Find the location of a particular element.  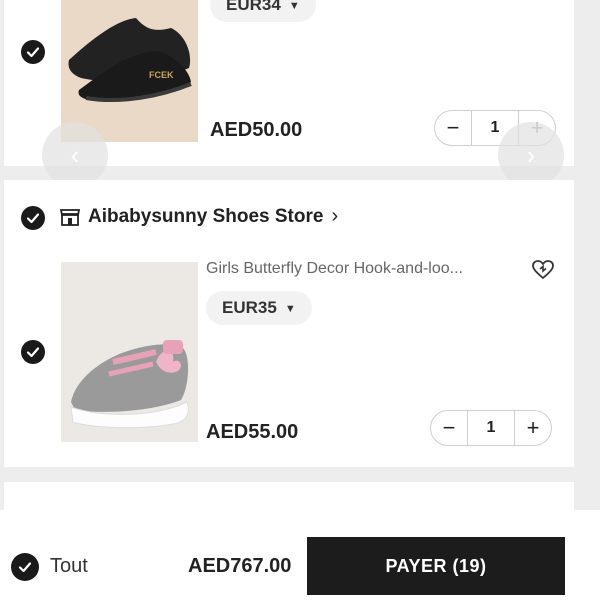

select-all-checkbox is located at coordinates (25, 567).